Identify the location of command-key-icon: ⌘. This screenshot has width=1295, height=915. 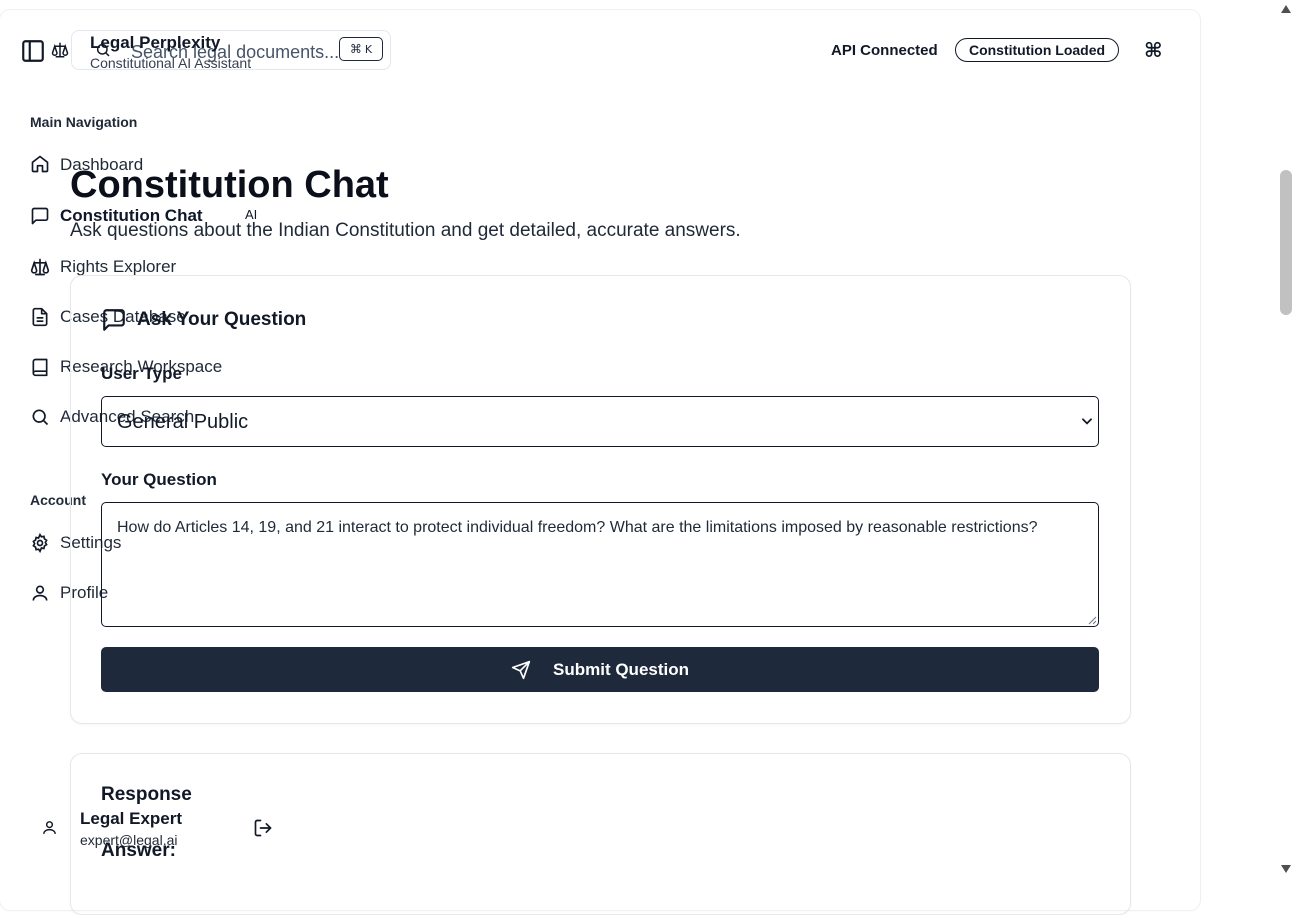
(355, 49).